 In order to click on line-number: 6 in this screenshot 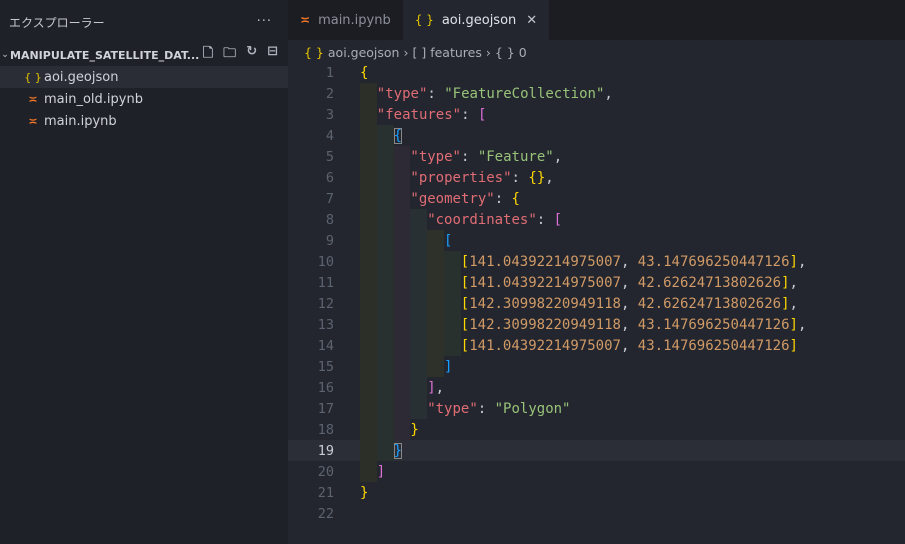, I will do `click(329, 177)`.